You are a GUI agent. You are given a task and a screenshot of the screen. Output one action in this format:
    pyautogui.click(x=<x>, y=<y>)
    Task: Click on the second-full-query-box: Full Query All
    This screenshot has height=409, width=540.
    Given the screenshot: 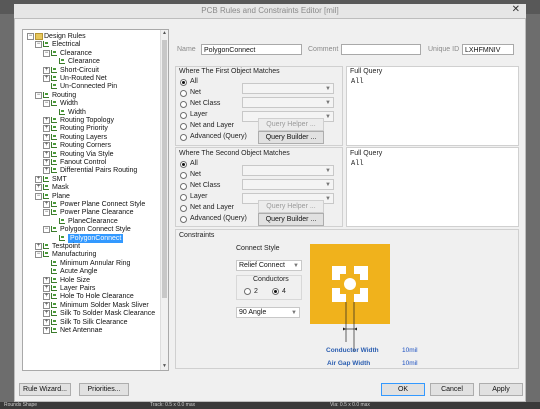 What is the action you would take?
    pyautogui.click(x=432, y=187)
    